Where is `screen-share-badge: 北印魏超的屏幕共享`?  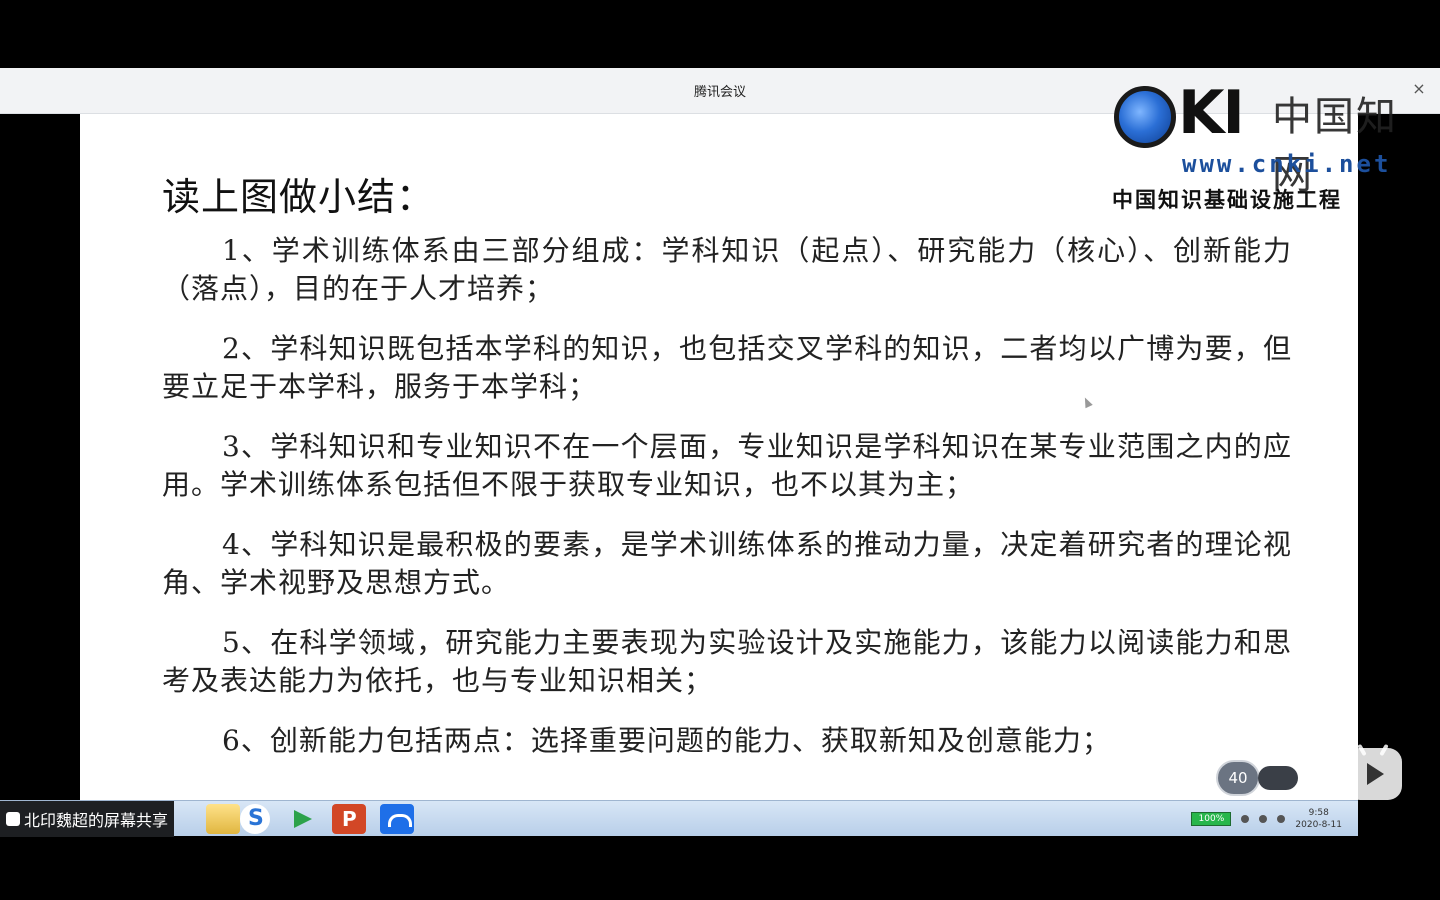 screen-share-badge: 北印魏超的屏幕共享 is located at coordinates (87, 819).